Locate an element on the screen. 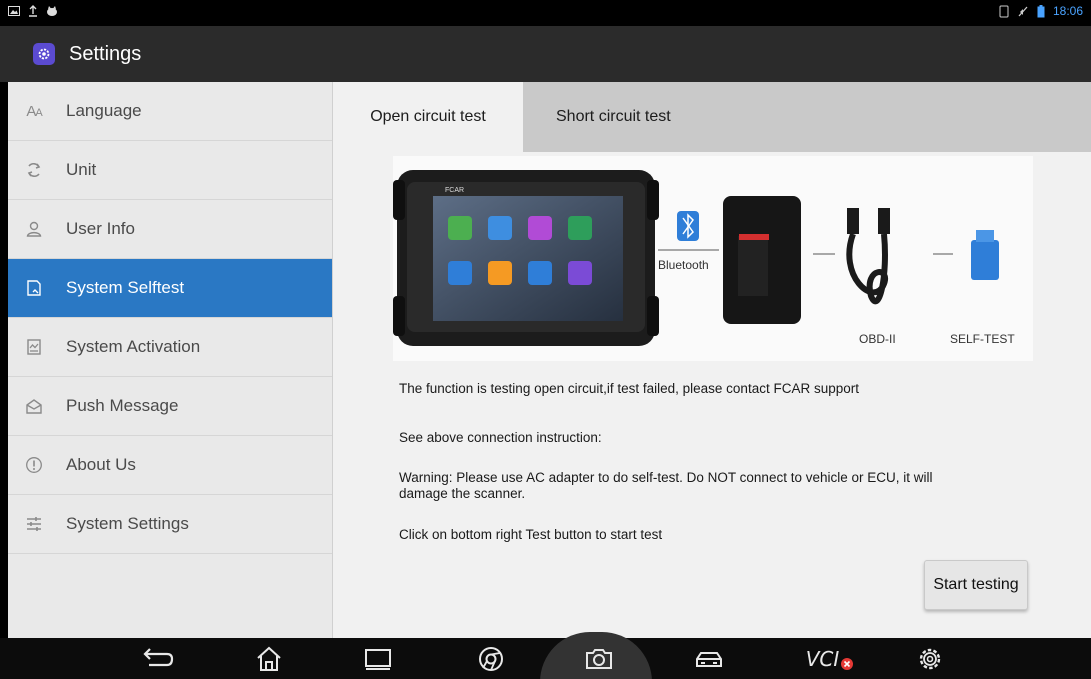 The height and width of the screenshot is (679, 1091). sidebar-item-language: AA Language is located at coordinates (170, 111).